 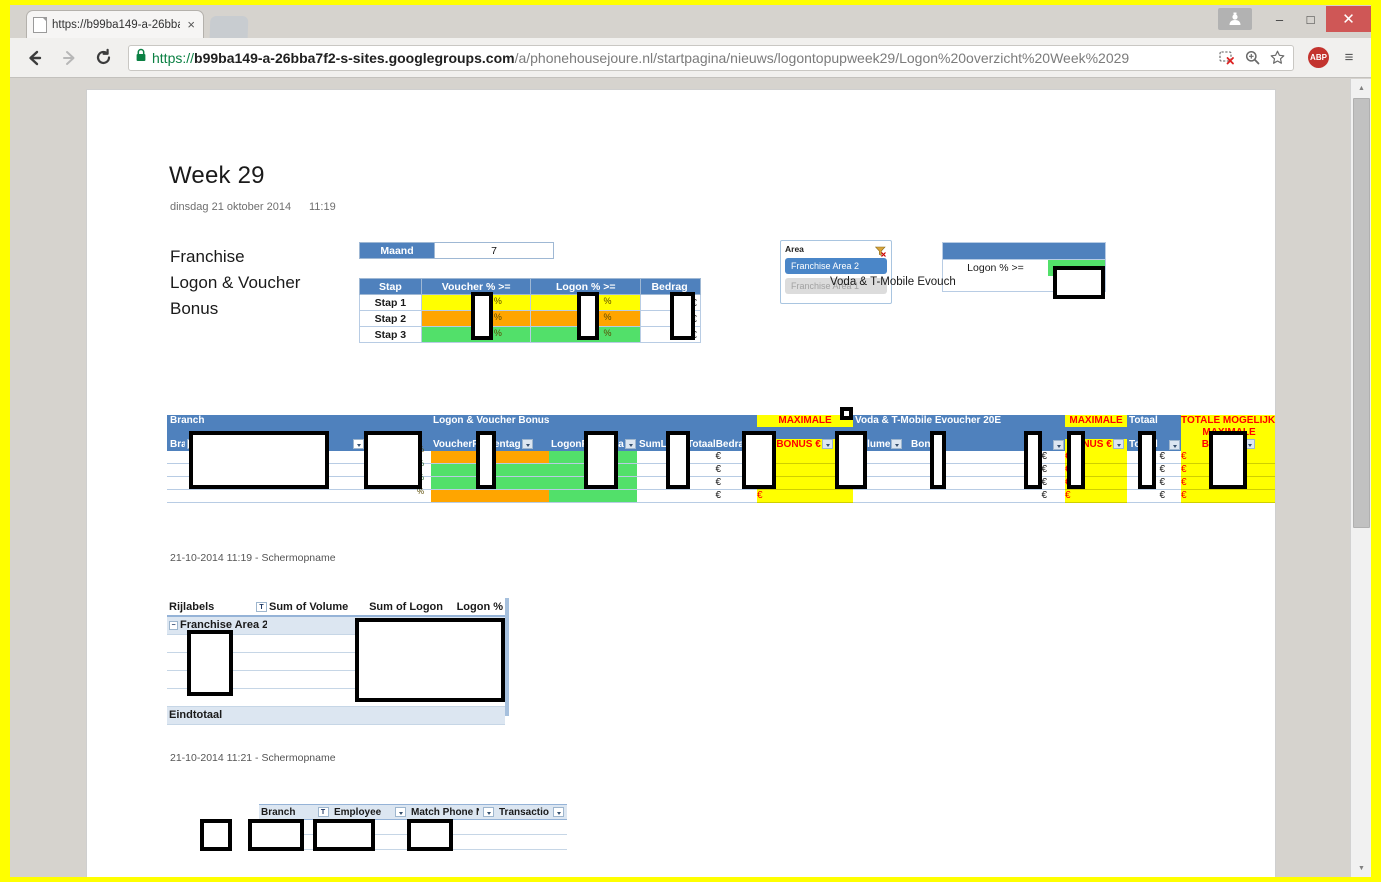 I want to click on group-maximale: MAXIMALE, so click(x=805, y=421).